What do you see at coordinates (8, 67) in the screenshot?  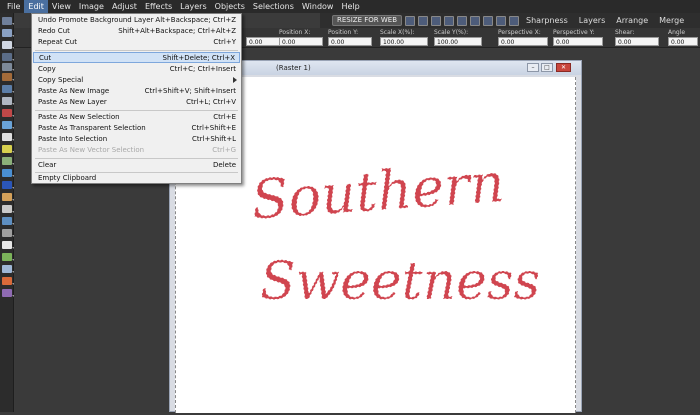 I see `selection-tool-icon` at bounding box center [8, 67].